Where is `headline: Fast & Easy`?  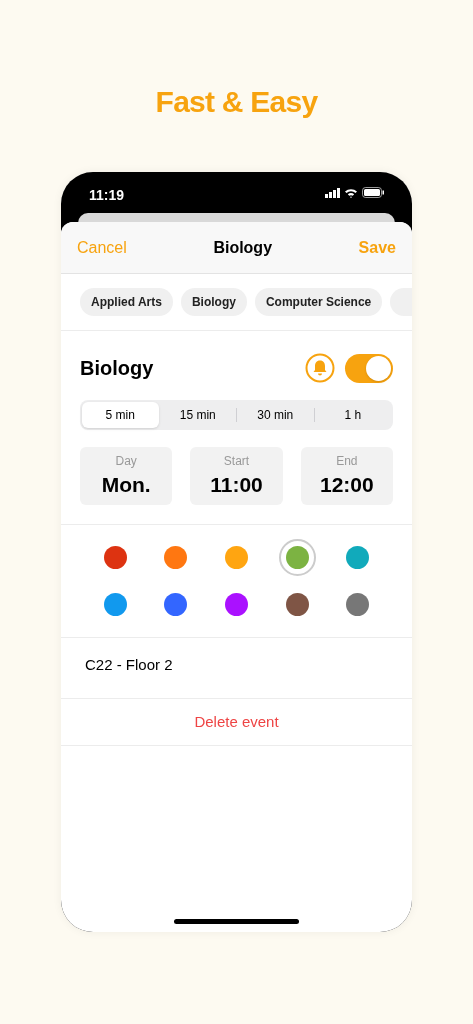
headline: Fast & Easy is located at coordinates (236, 102).